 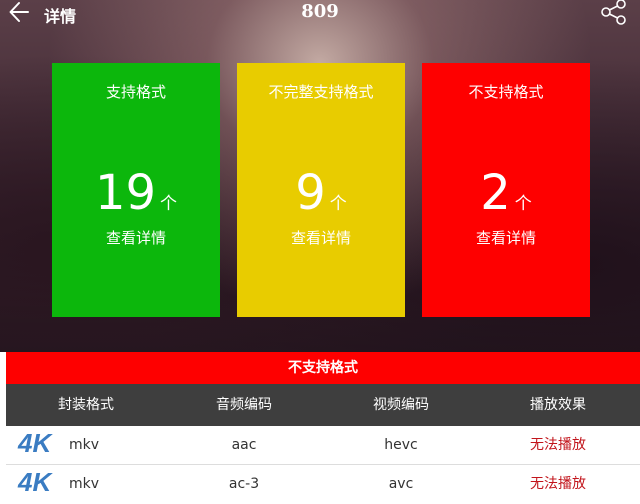 I want to click on card-title: 不完整支持格式, so click(x=321, y=92).